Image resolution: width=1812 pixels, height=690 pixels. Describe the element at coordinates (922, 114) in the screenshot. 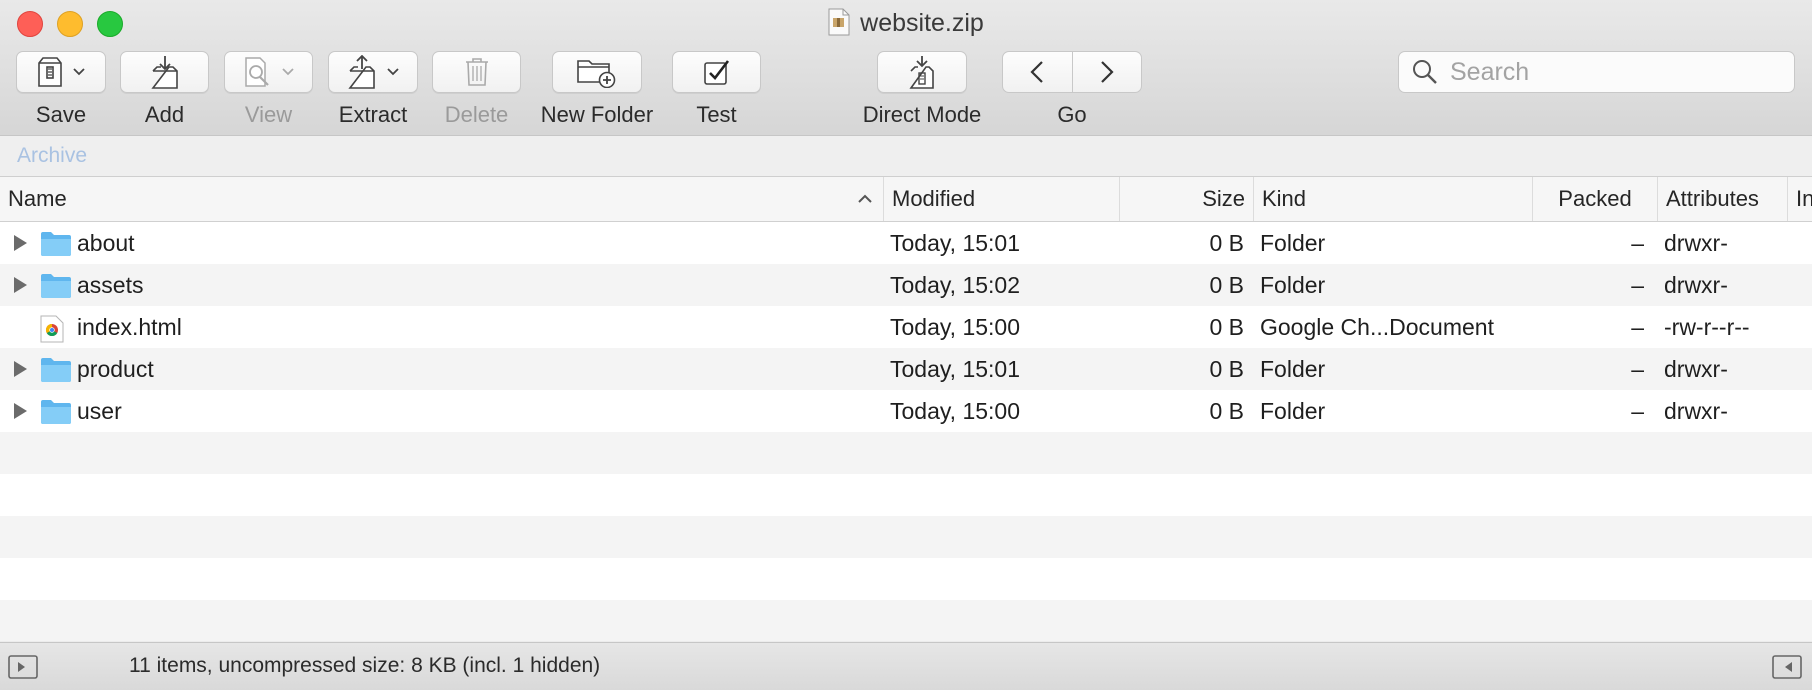

I see `direct-mode-label: Direct Mode` at that location.